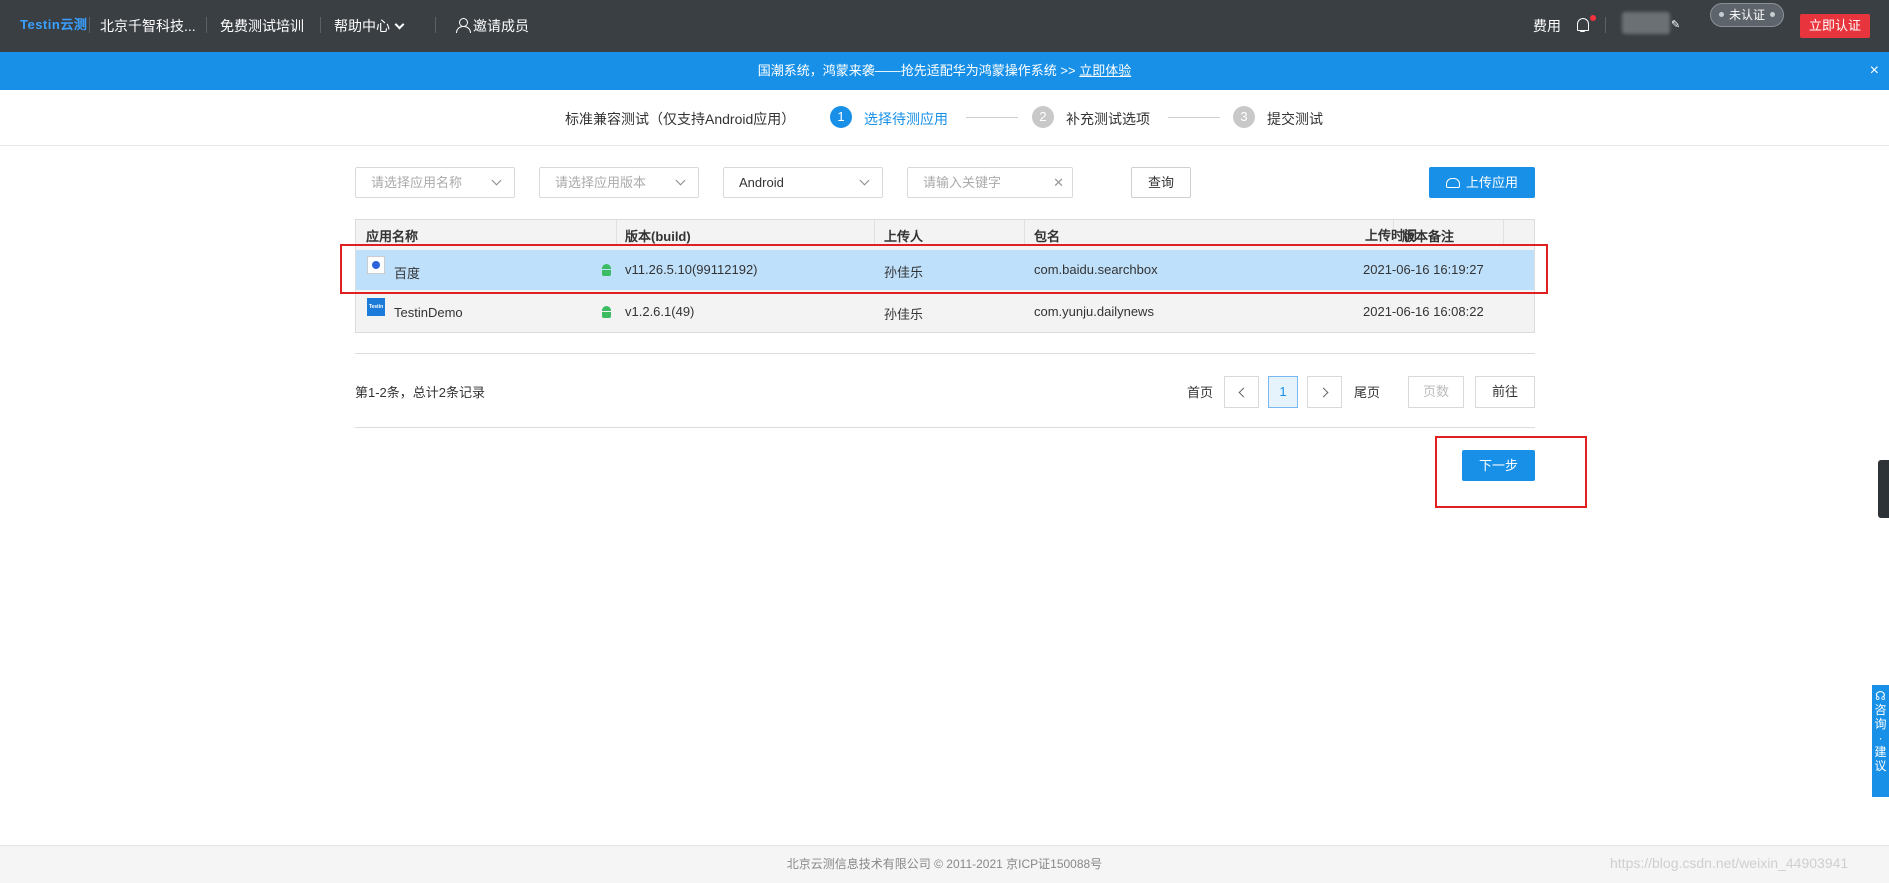 The height and width of the screenshot is (883, 1889). What do you see at coordinates (1391, 235) in the screenshot?
I see `column-header-upload-time: 上传时间` at bounding box center [1391, 235].